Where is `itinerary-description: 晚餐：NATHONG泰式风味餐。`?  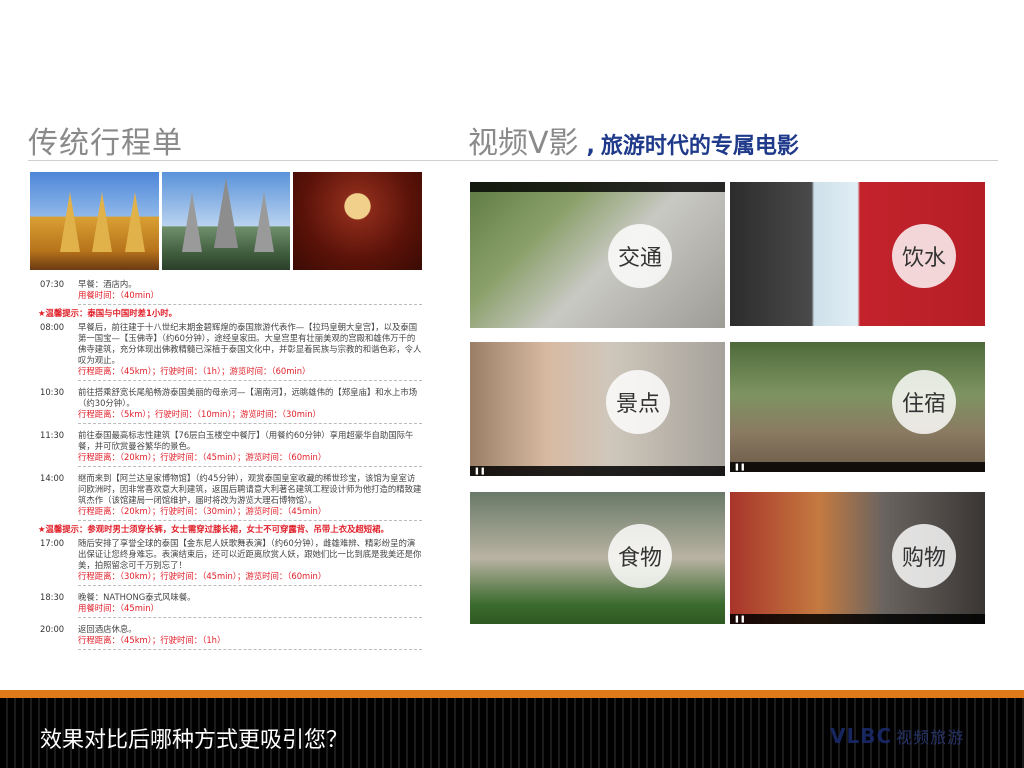
itinerary-description: 晚餐：NATHONG泰式风味餐。 is located at coordinates (137, 597).